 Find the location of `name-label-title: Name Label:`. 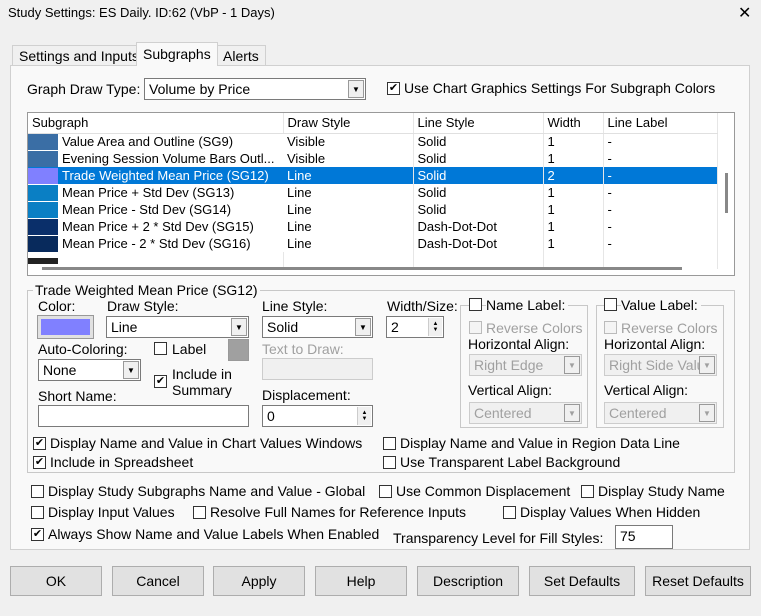

name-label-title: Name Label: is located at coordinates (527, 305).